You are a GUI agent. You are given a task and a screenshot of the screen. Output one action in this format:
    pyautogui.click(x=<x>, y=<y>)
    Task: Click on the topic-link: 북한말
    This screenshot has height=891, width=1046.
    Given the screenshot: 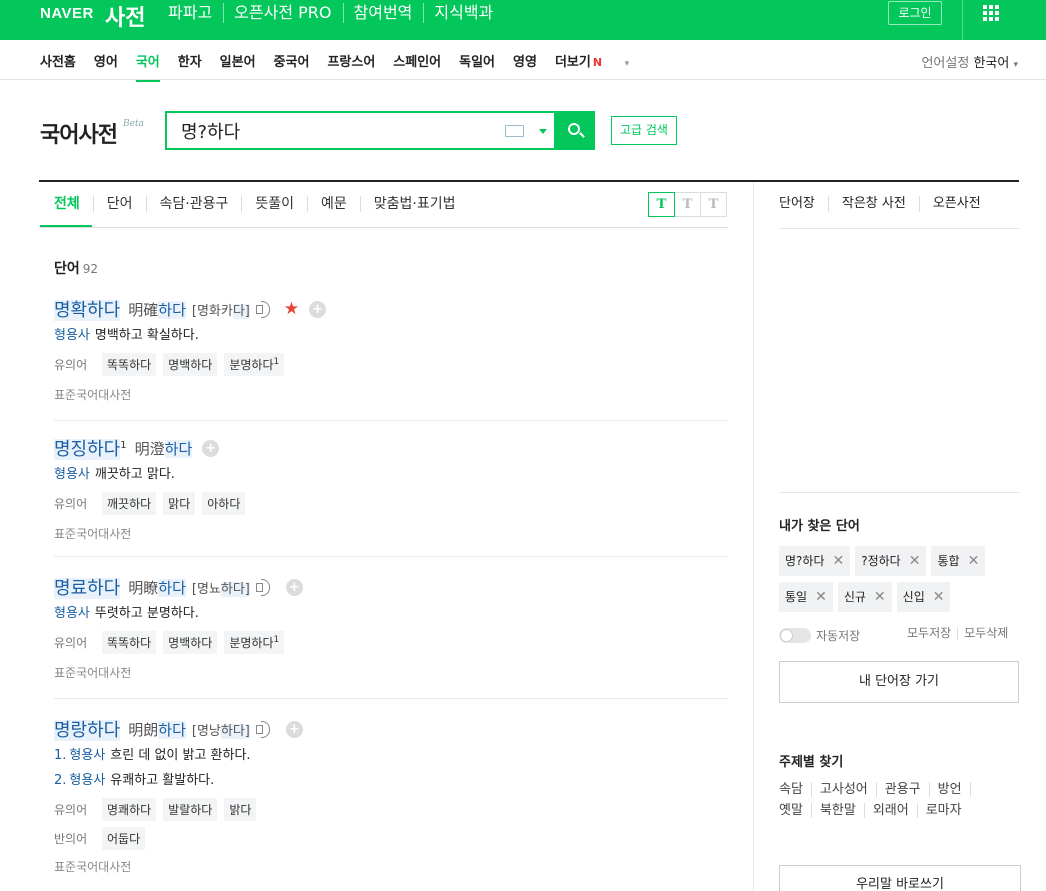 What is the action you would take?
    pyautogui.click(x=842, y=810)
    